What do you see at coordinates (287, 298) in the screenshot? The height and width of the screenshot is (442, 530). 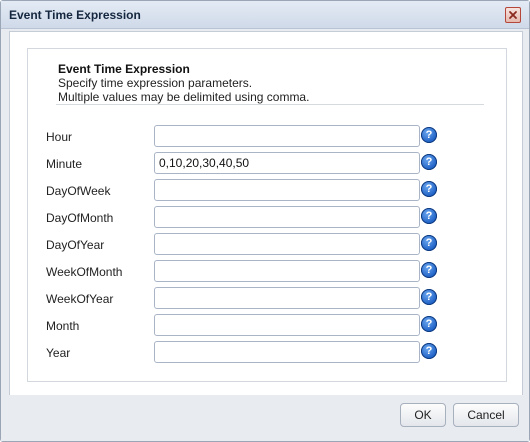 I see `weekofyear-input` at bounding box center [287, 298].